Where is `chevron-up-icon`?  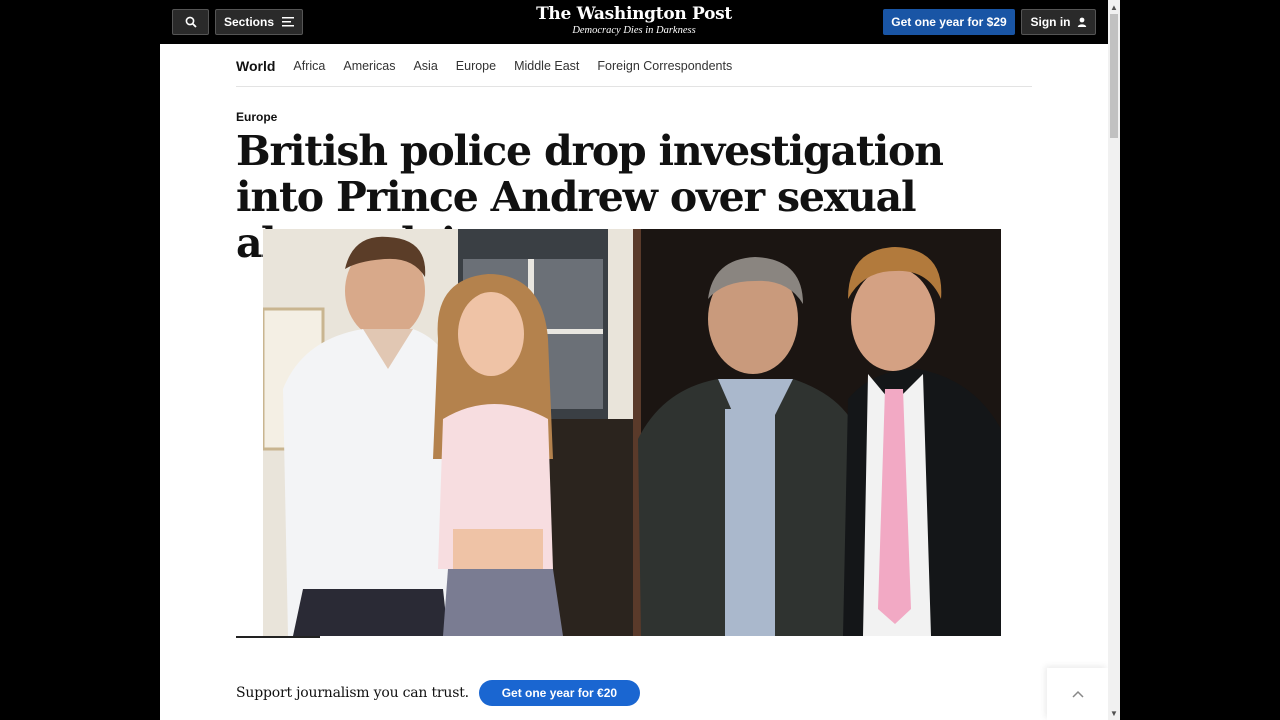 chevron-up-icon is located at coordinates (1077, 694).